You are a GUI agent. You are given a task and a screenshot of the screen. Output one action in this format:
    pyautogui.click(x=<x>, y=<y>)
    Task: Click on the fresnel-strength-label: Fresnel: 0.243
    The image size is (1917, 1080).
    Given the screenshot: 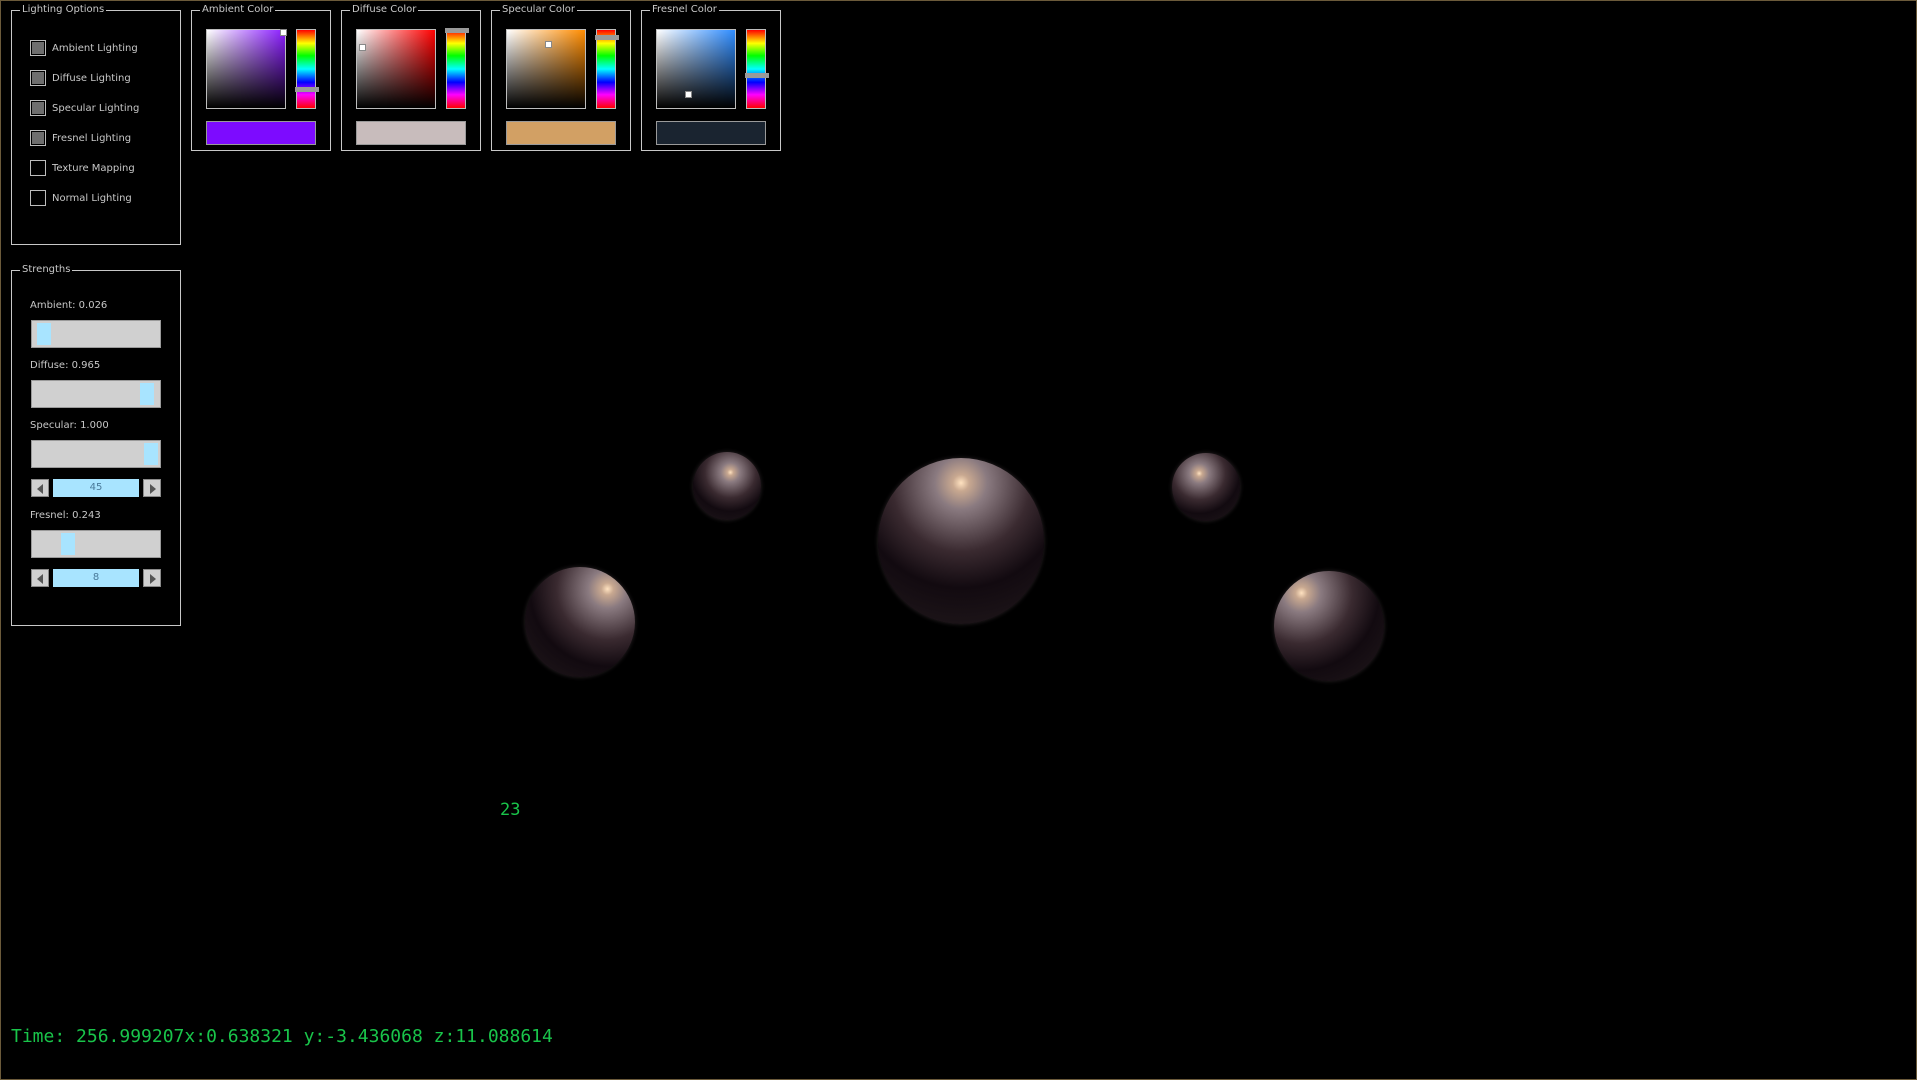 What is the action you would take?
    pyautogui.click(x=65, y=515)
    